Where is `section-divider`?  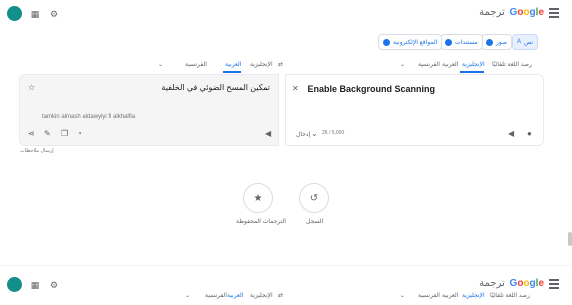
section-divider is located at coordinates (286, 265).